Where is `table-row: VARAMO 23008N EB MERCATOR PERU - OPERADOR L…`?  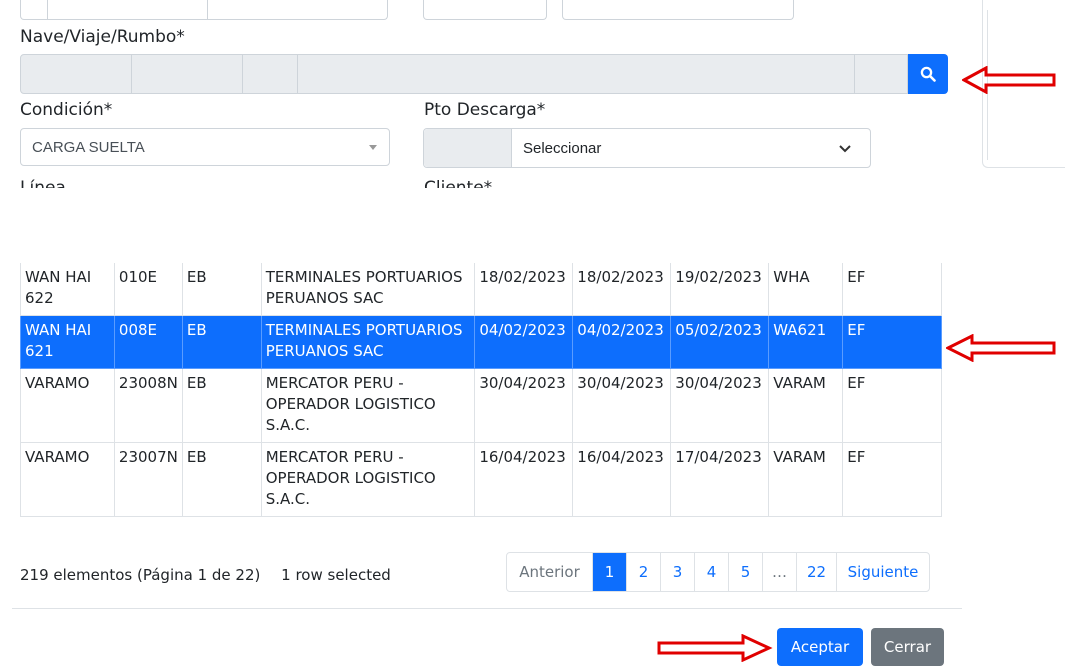 table-row: VARAMO 23008N EB MERCATOR PERU - OPERADOR L… is located at coordinates (481, 405).